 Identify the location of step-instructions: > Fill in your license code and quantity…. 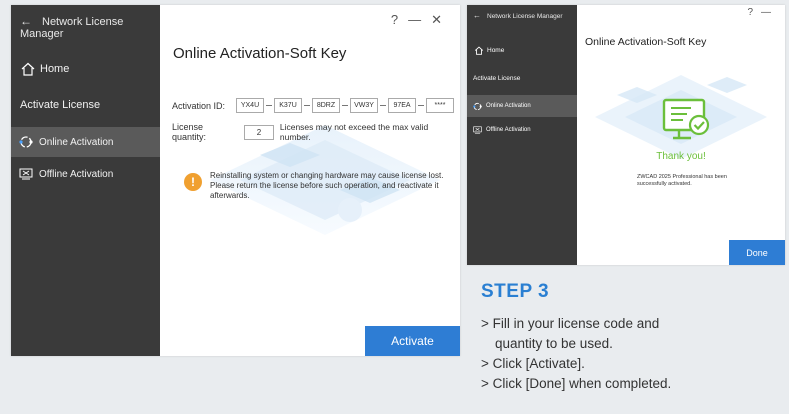
(576, 354).